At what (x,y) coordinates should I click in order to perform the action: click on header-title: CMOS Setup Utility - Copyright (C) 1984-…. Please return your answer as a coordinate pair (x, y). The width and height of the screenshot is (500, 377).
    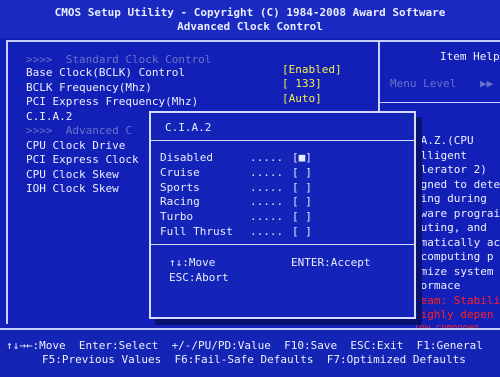
    Looking at the image, I should click on (250, 12).